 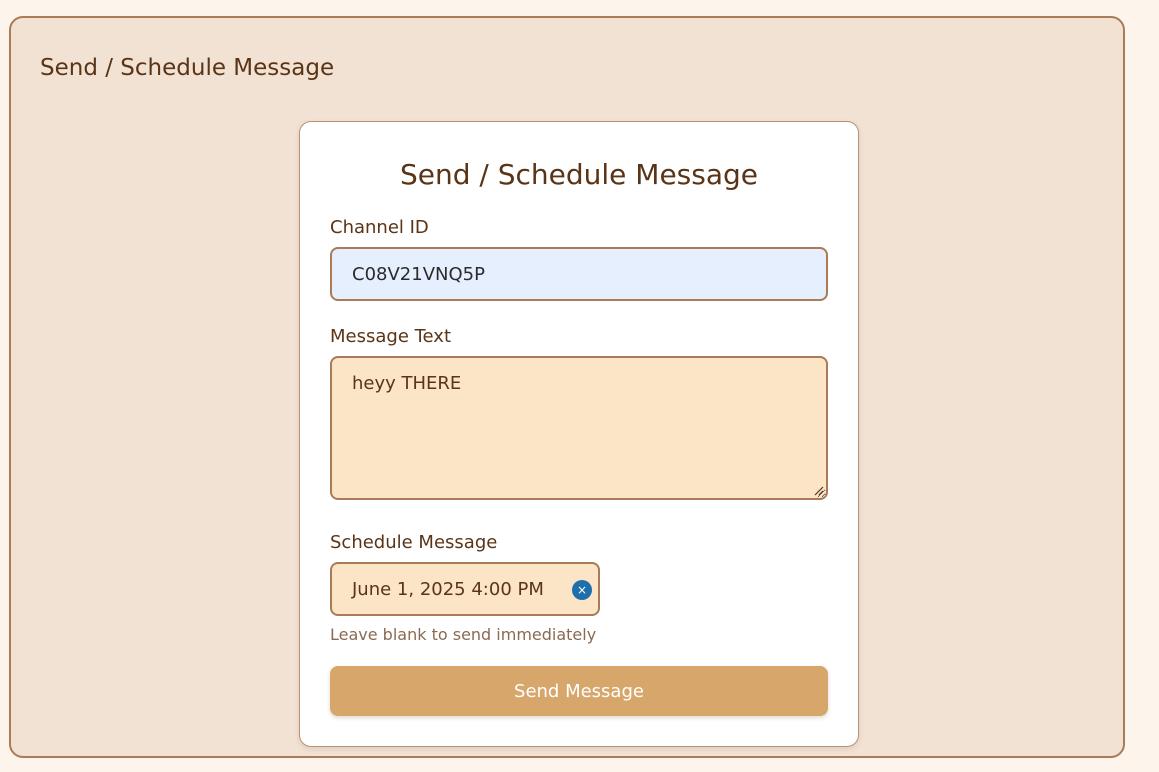 What do you see at coordinates (579, 174) in the screenshot?
I see `form-title: Send / Schedule Message` at bounding box center [579, 174].